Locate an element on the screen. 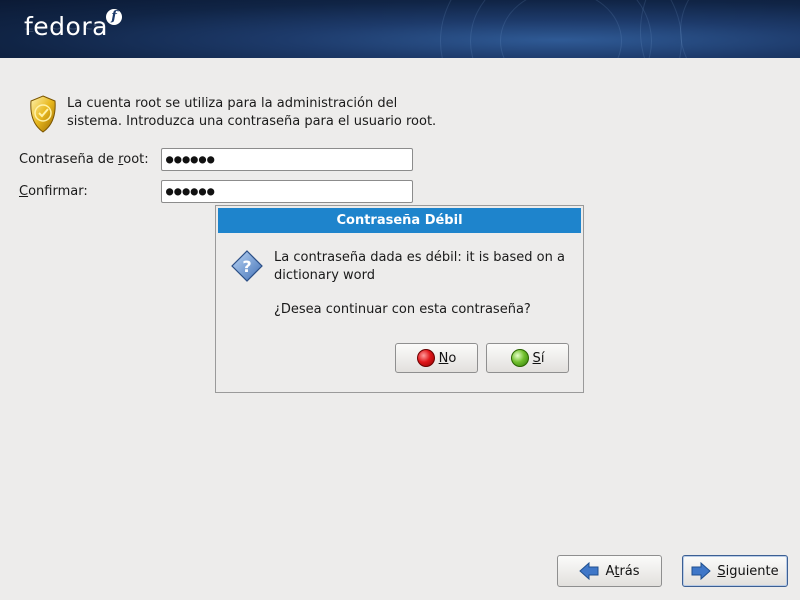  no-button: No is located at coordinates (436, 358).